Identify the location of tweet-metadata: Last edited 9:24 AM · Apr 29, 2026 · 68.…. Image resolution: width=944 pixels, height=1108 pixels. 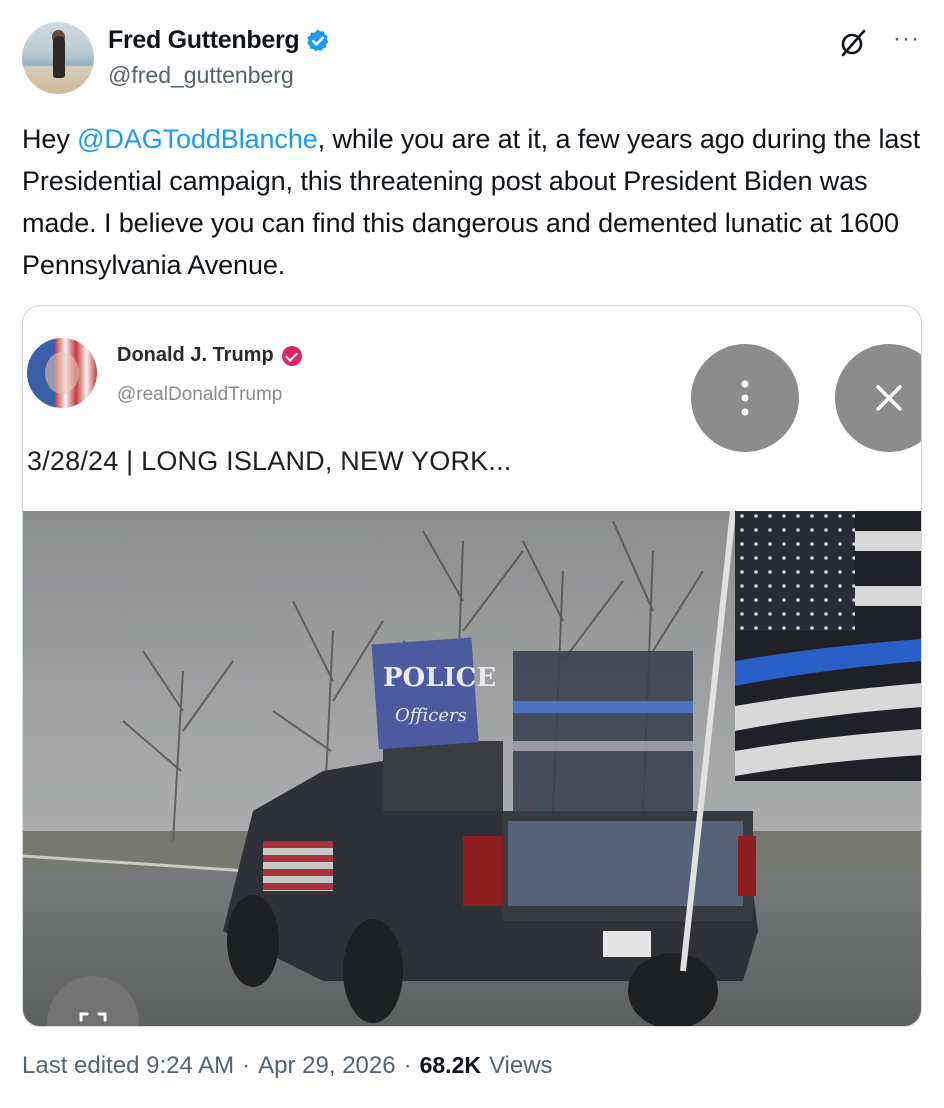
(287, 1066).